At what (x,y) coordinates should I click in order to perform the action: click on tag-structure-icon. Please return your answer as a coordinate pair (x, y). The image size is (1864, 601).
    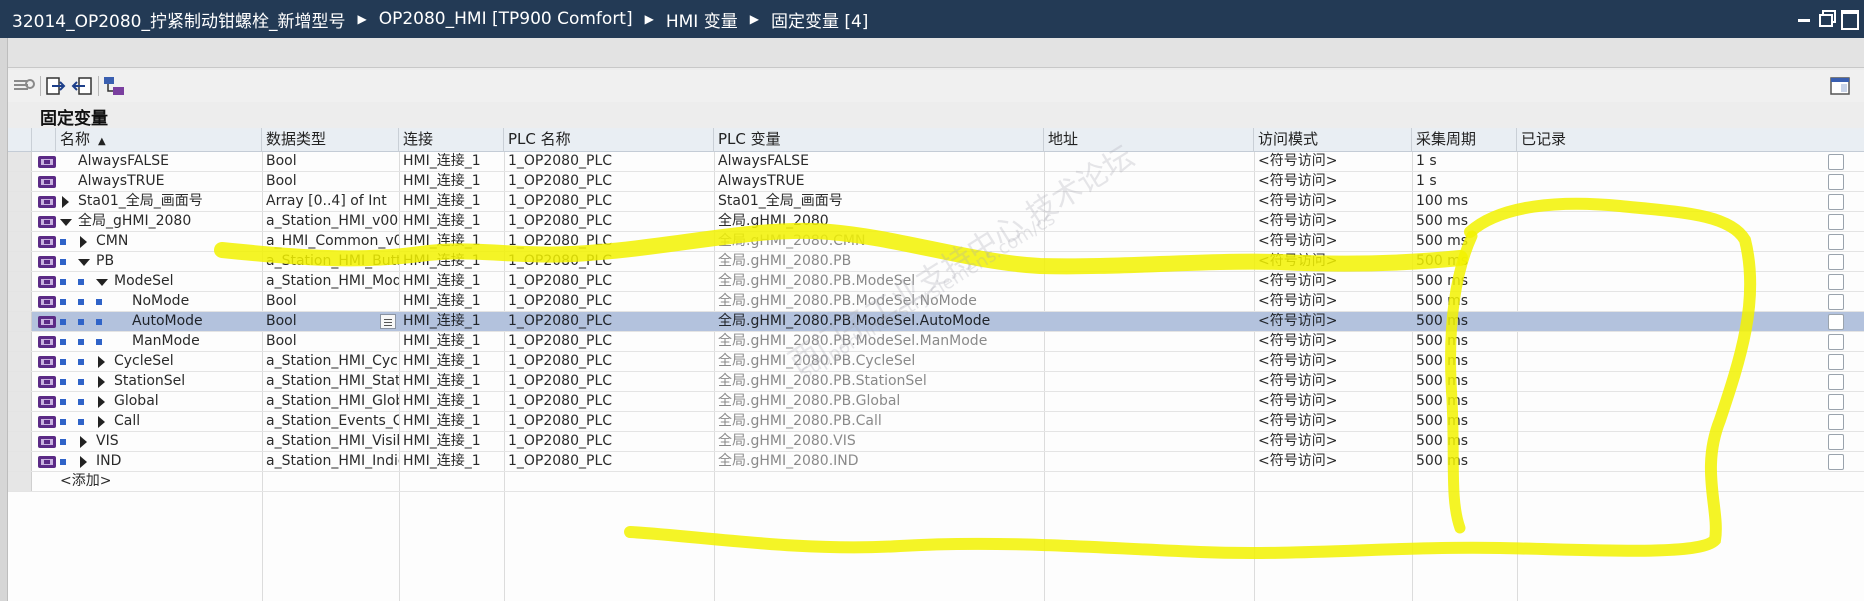
    Looking at the image, I should click on (114, 86).